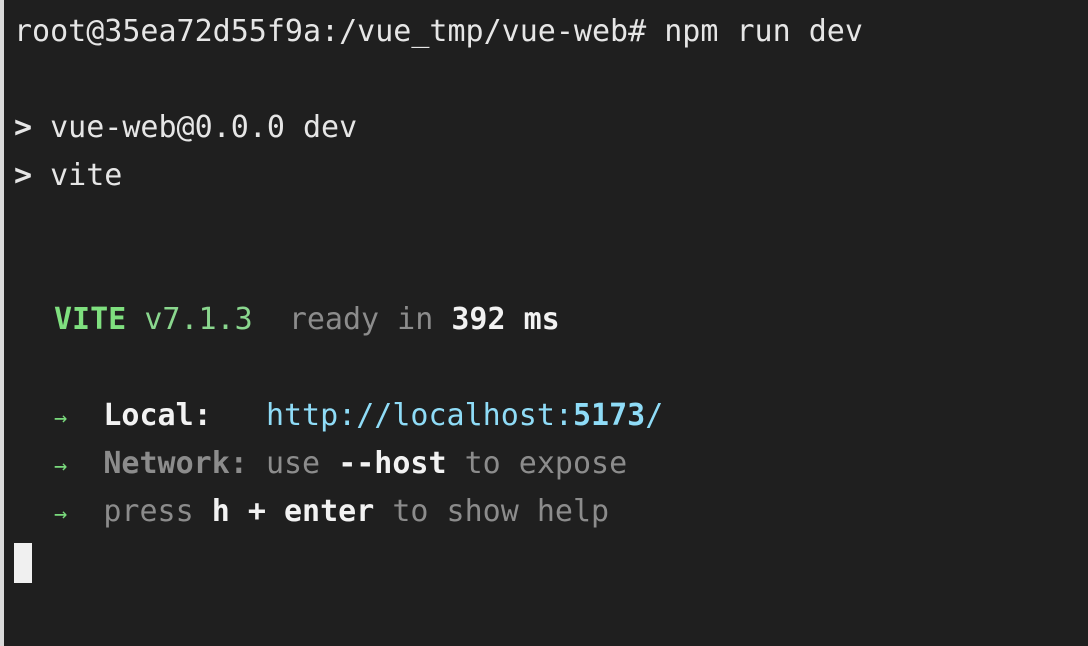  I want to click on help-key: h + enter, so click(293, 511).